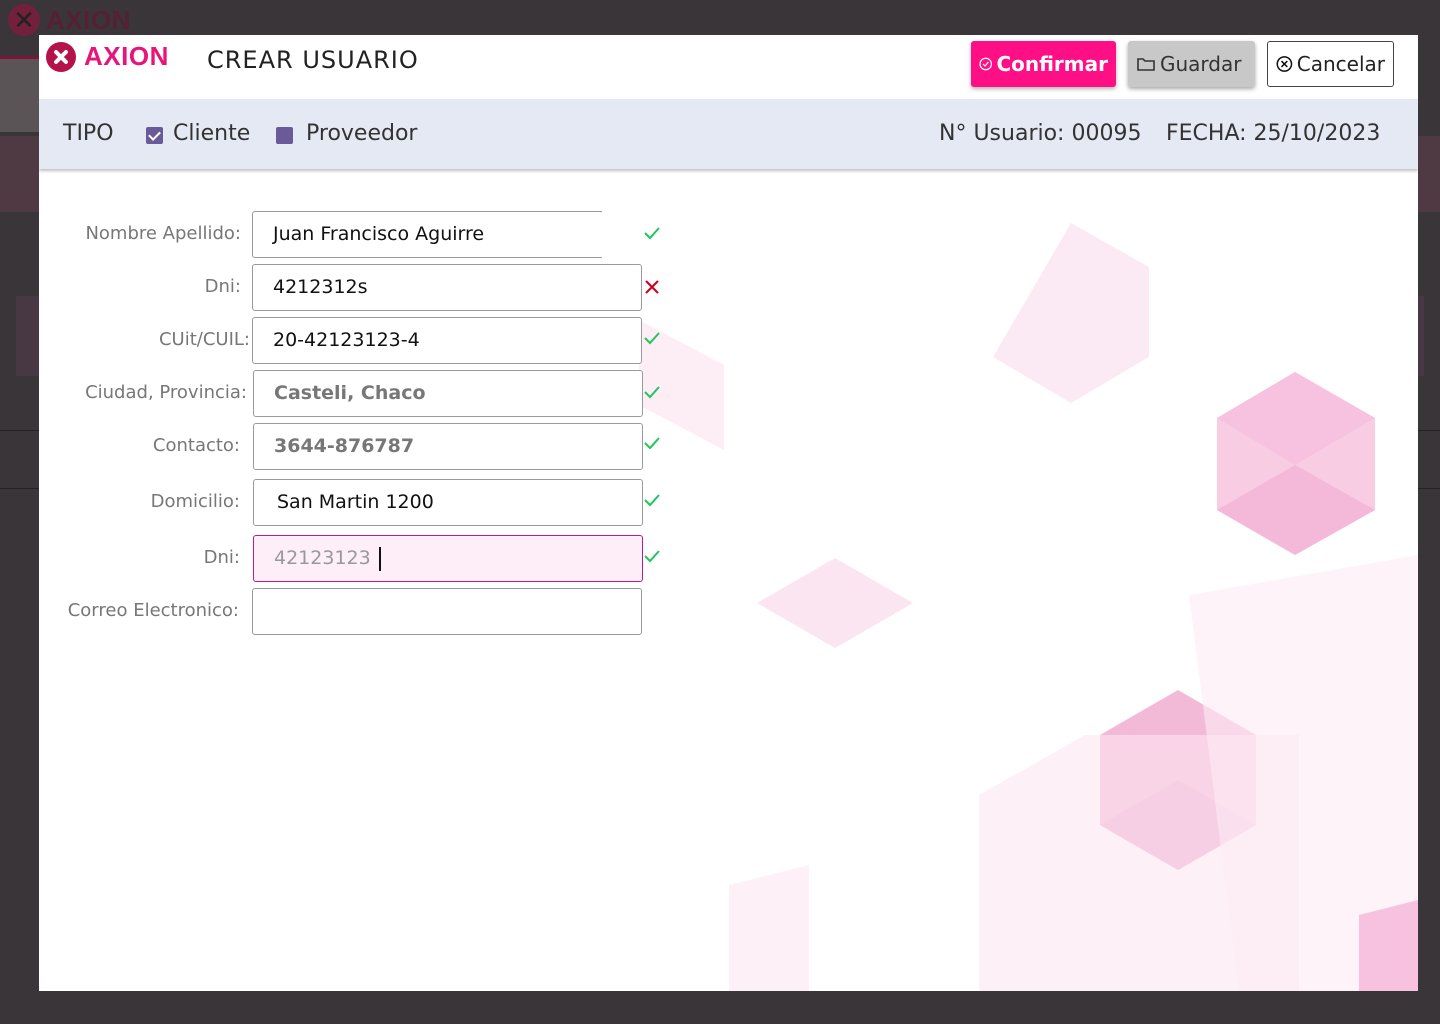 This screenshot has height=1024, width=1440. What do you see at coordinates (61, 56) in the screenshot?
I see `axion-logo-icon` at bounding box center [61, 56].